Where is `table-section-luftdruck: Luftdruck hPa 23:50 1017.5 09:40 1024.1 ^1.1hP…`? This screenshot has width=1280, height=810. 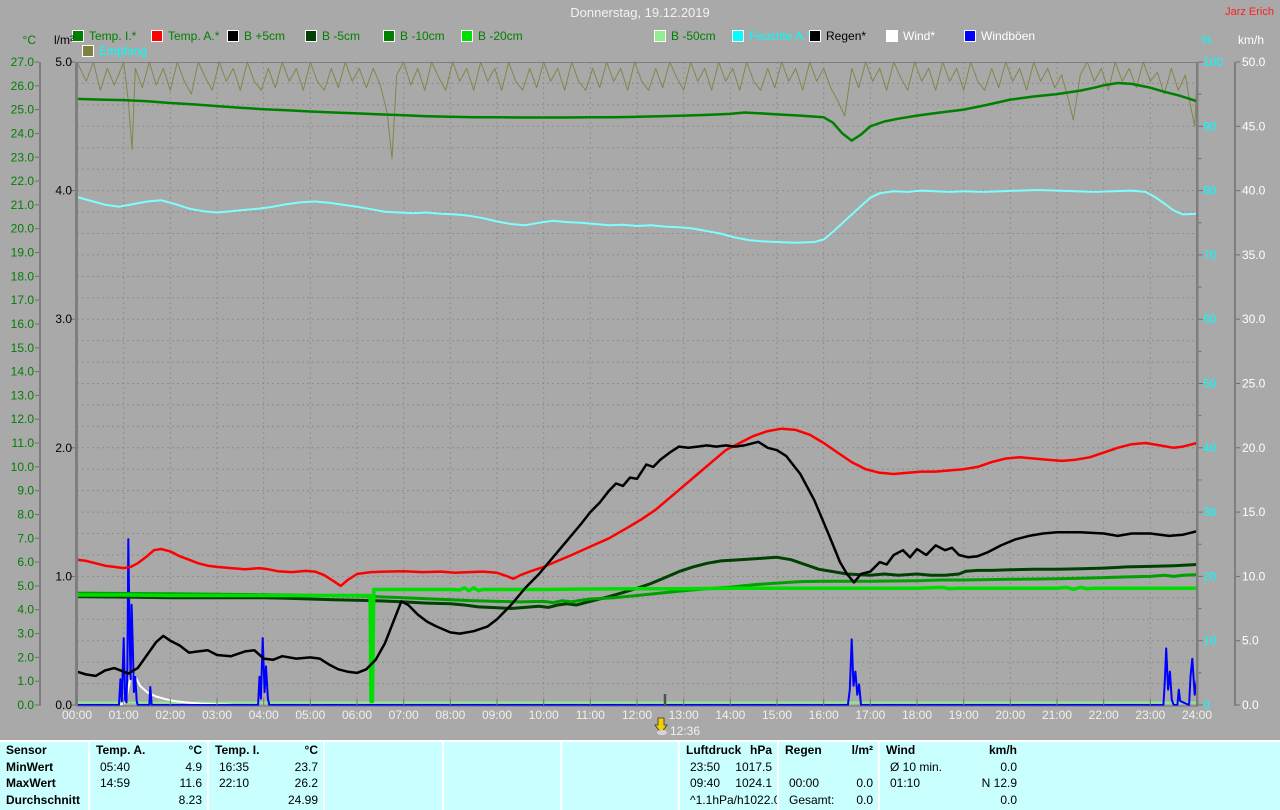
table-section-luftdruck: Luftdruck hPa 23:50 1017.5 09:40 1024.1 ^1.1hP… is located at coordinates (728, 776).